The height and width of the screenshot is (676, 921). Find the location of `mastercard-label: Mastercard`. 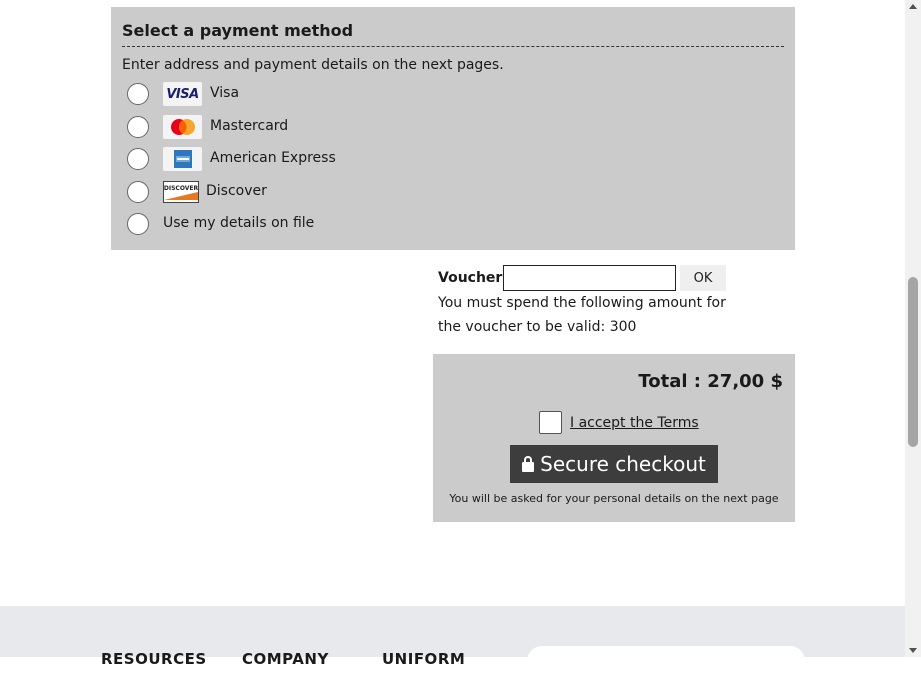

mastercard-label: Mastercard is located at coordinates (249, 126).